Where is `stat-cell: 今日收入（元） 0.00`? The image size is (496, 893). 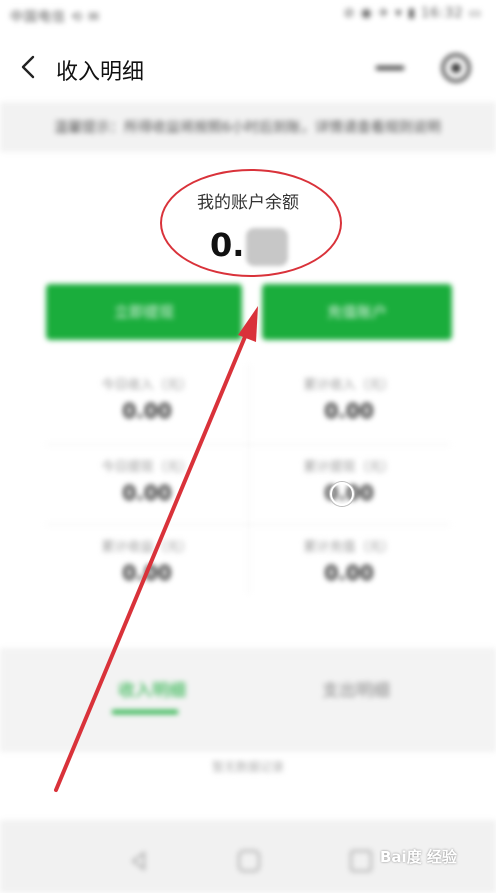 stat-cell: 今日收入（元） 0.00 is located at coordinates (147, 404).